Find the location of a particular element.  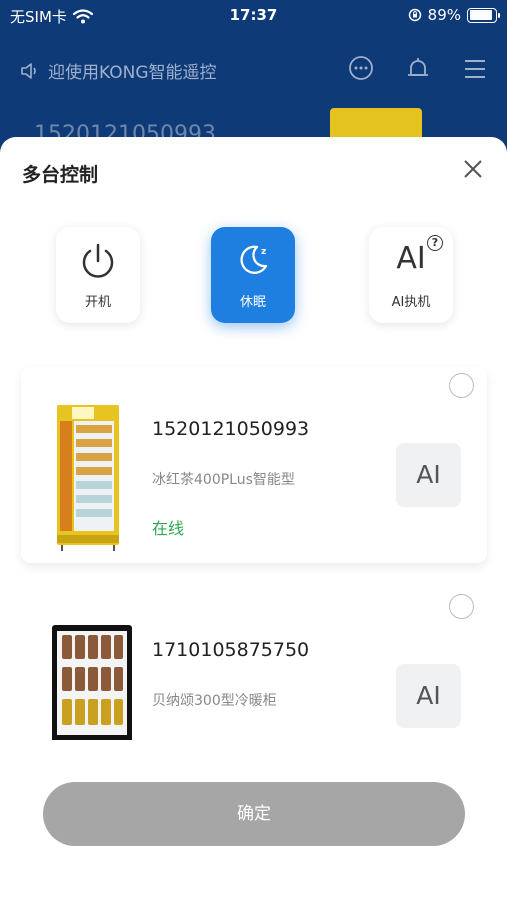

svg-text: z is located at coordinates (263, 252).